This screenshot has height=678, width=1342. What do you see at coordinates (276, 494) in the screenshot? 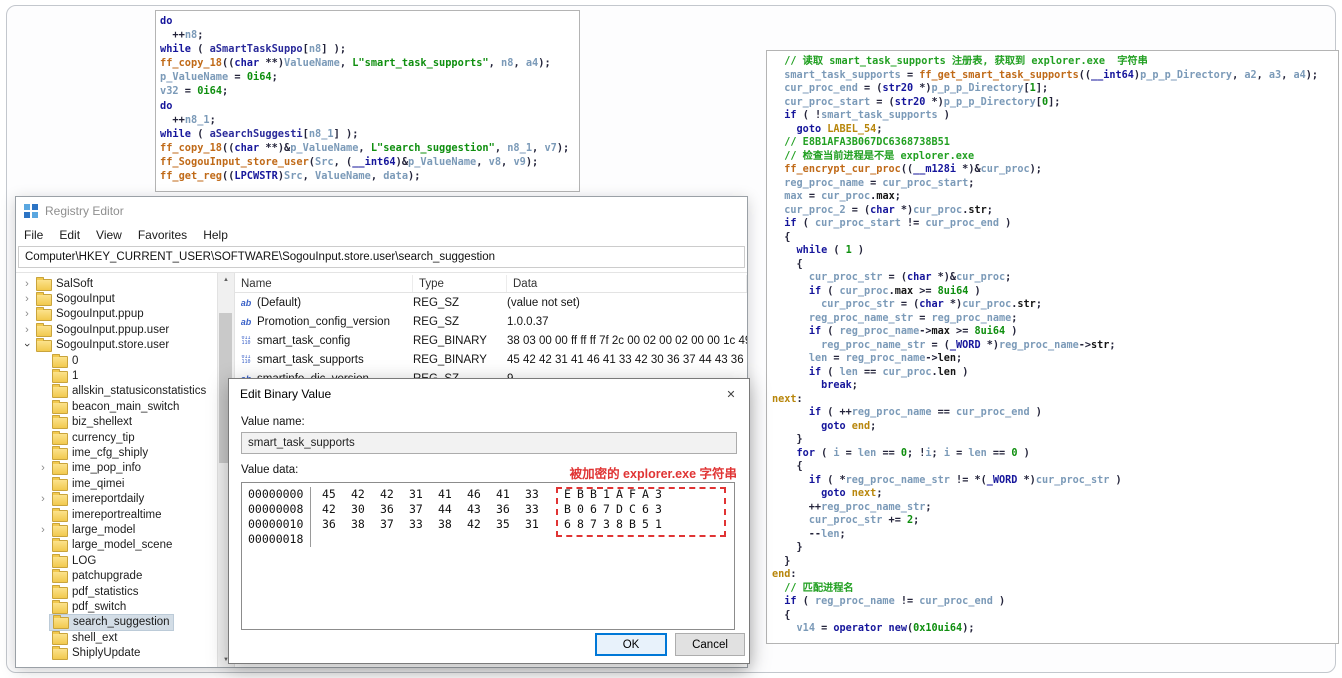
I see `hex-offset: 00000000` at bounding box center [276, 494].